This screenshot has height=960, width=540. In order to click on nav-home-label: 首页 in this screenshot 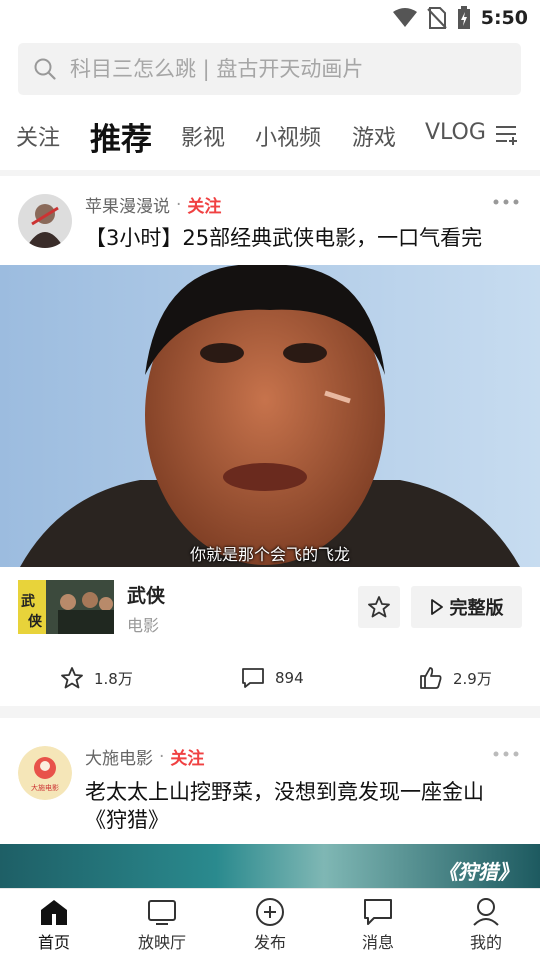, I will do `click(53, 942)`.